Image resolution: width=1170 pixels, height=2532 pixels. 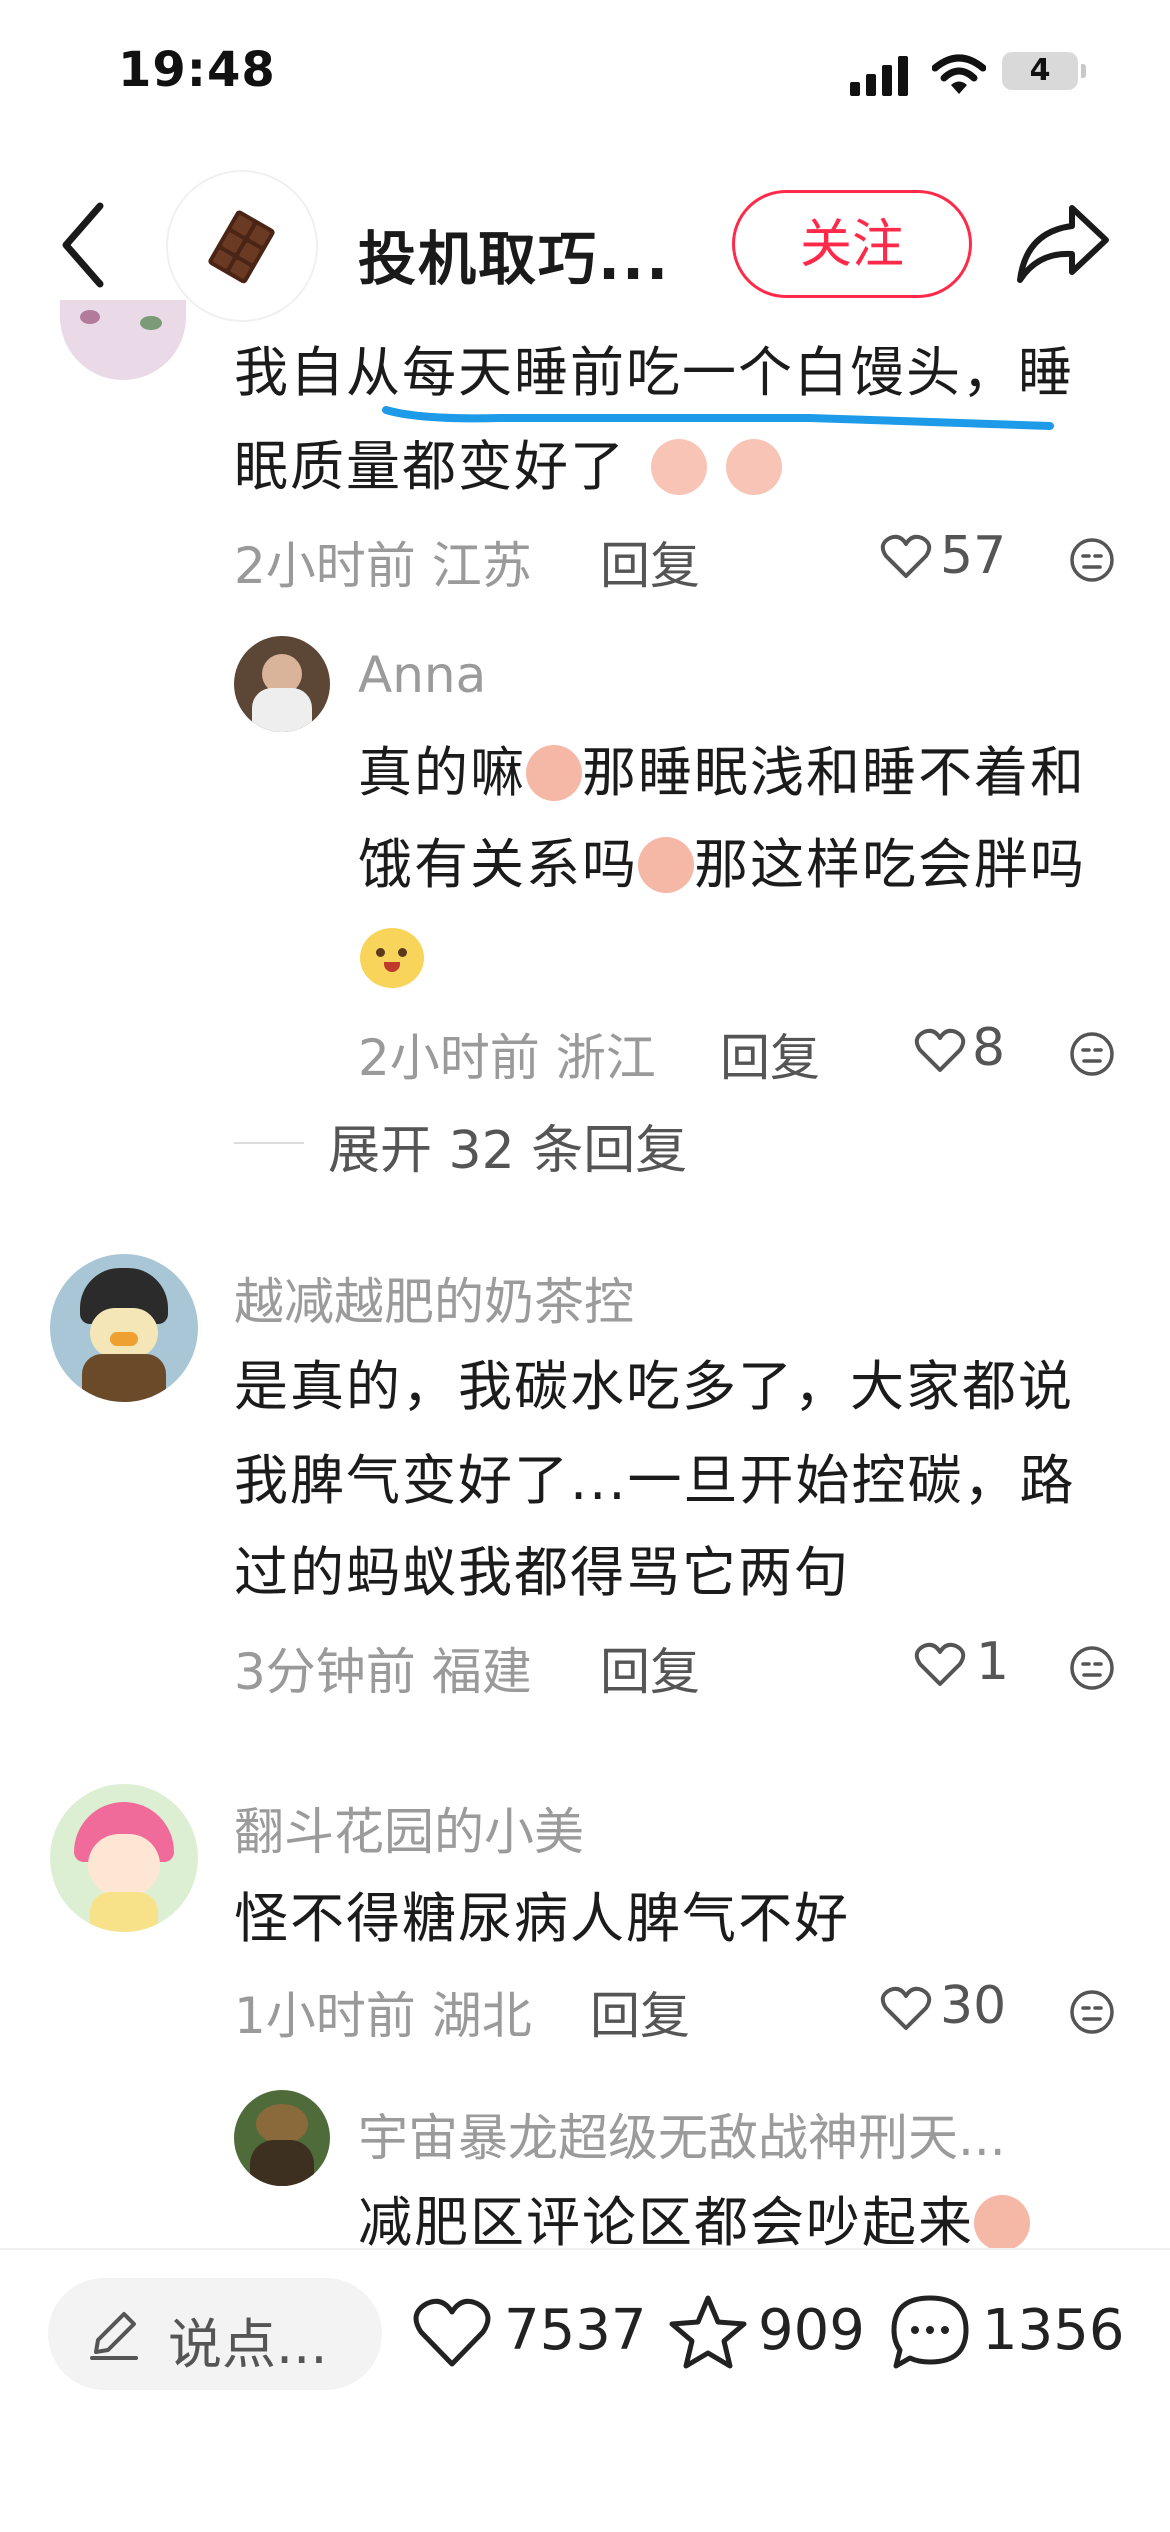 I want to click on commenter-username: 翻斗花园的小美, so click(x=409, y=1828).